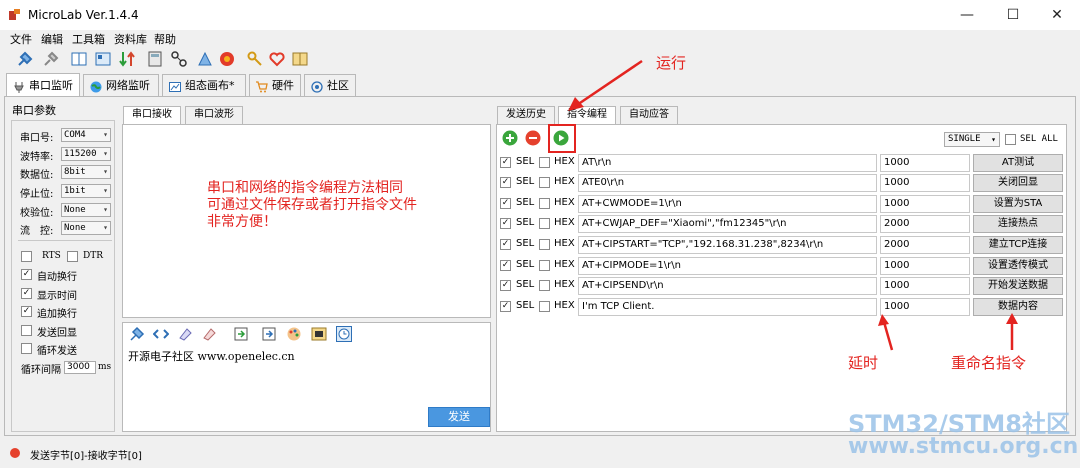  What do you see at coordinates (204, 85) in the screenshot?
I see `tab-canvas: 组态画布*` at bounding box center [204, 85].